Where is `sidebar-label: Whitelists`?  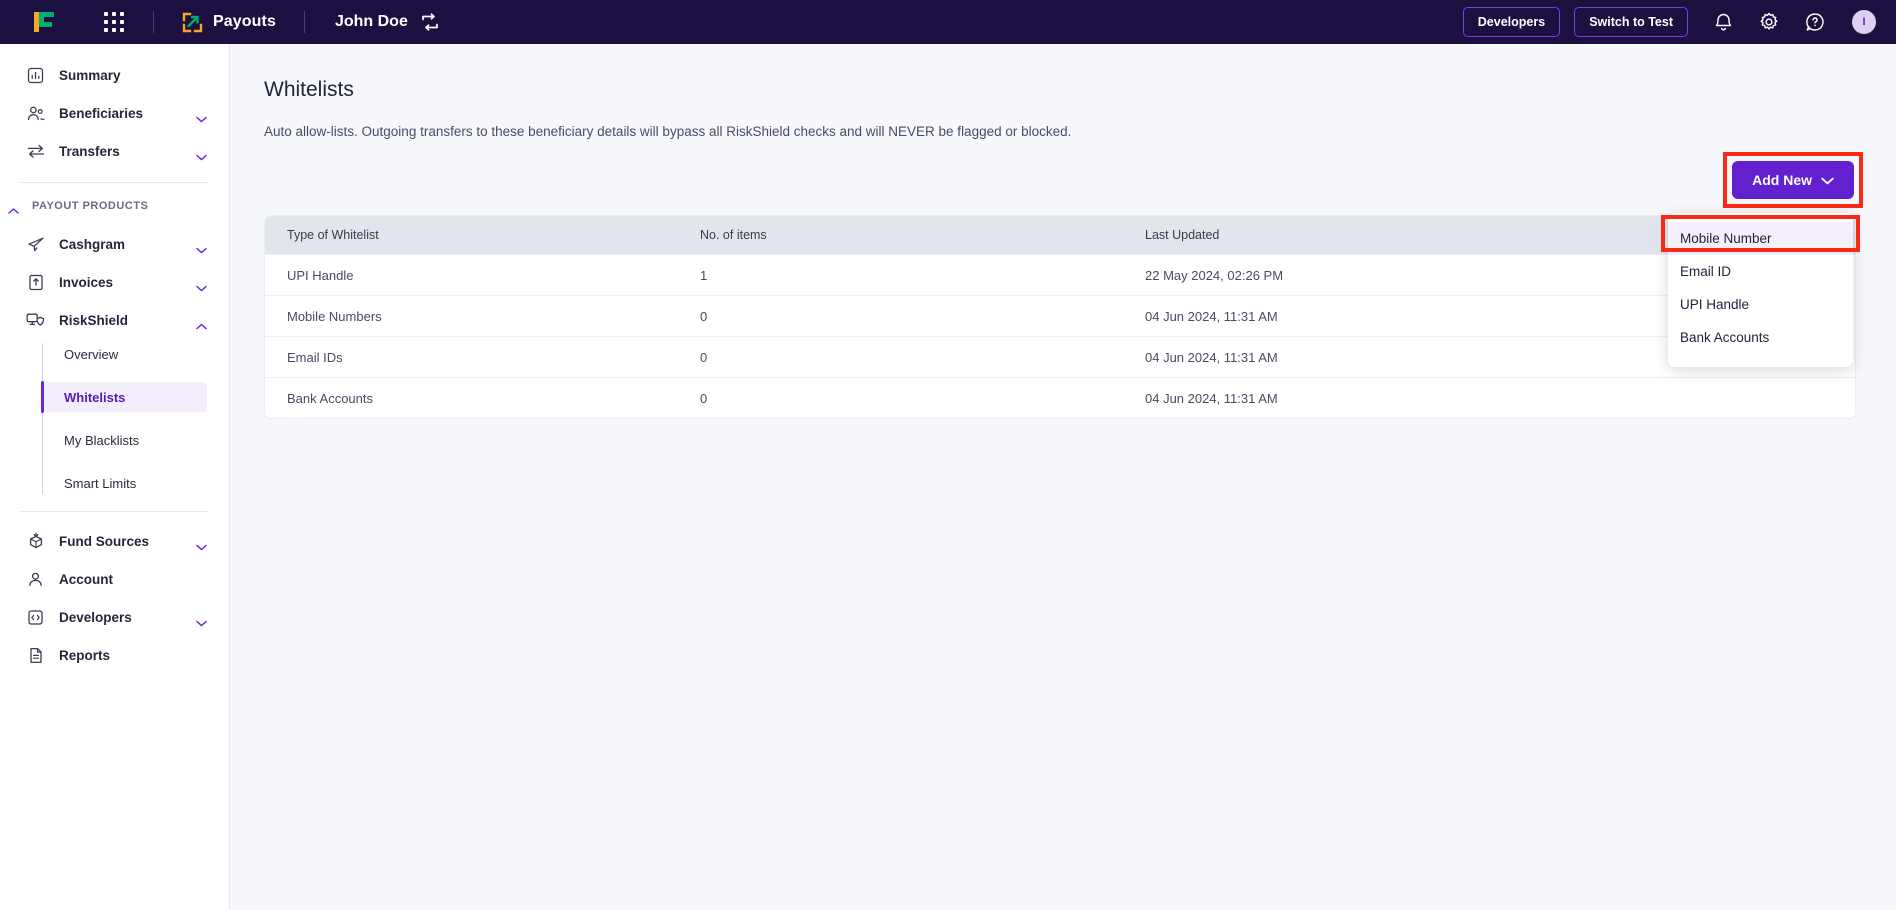
sidebar-label: Whitelists is located at coordinates (95, 397).